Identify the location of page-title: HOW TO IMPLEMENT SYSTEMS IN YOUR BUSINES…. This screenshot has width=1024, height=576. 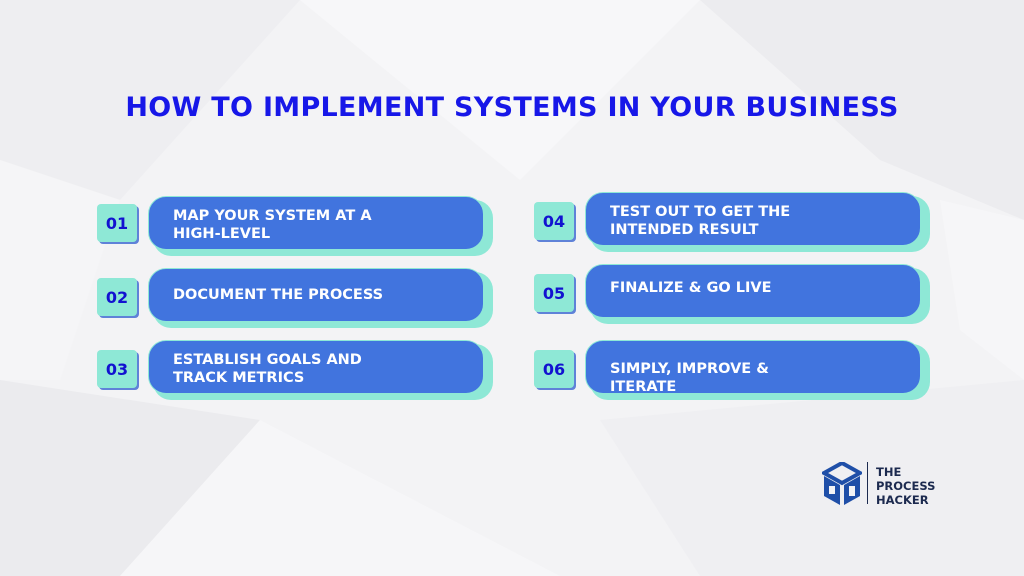
(512, 107).